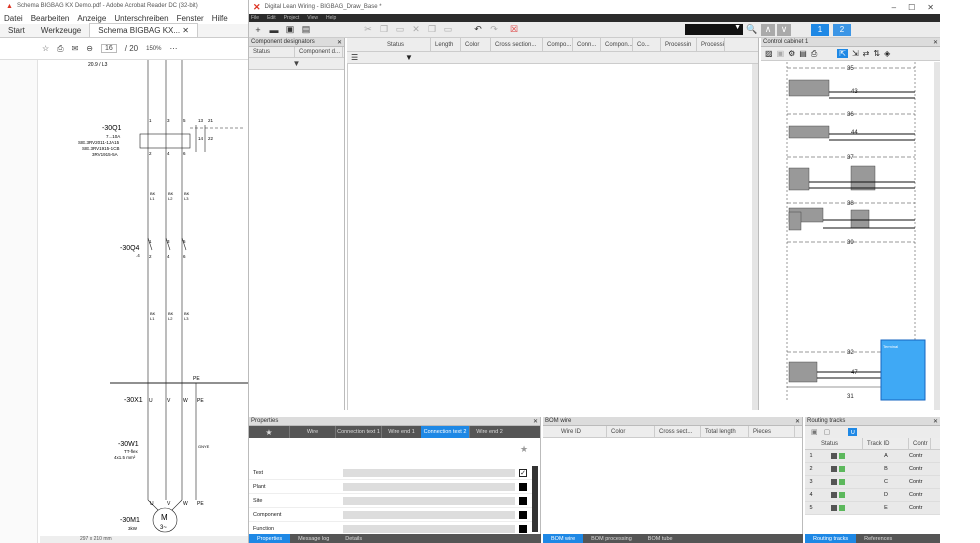 The image size is (980, 543). I want to click on tab-bom-wire: BOM wire, so click(563, 538).